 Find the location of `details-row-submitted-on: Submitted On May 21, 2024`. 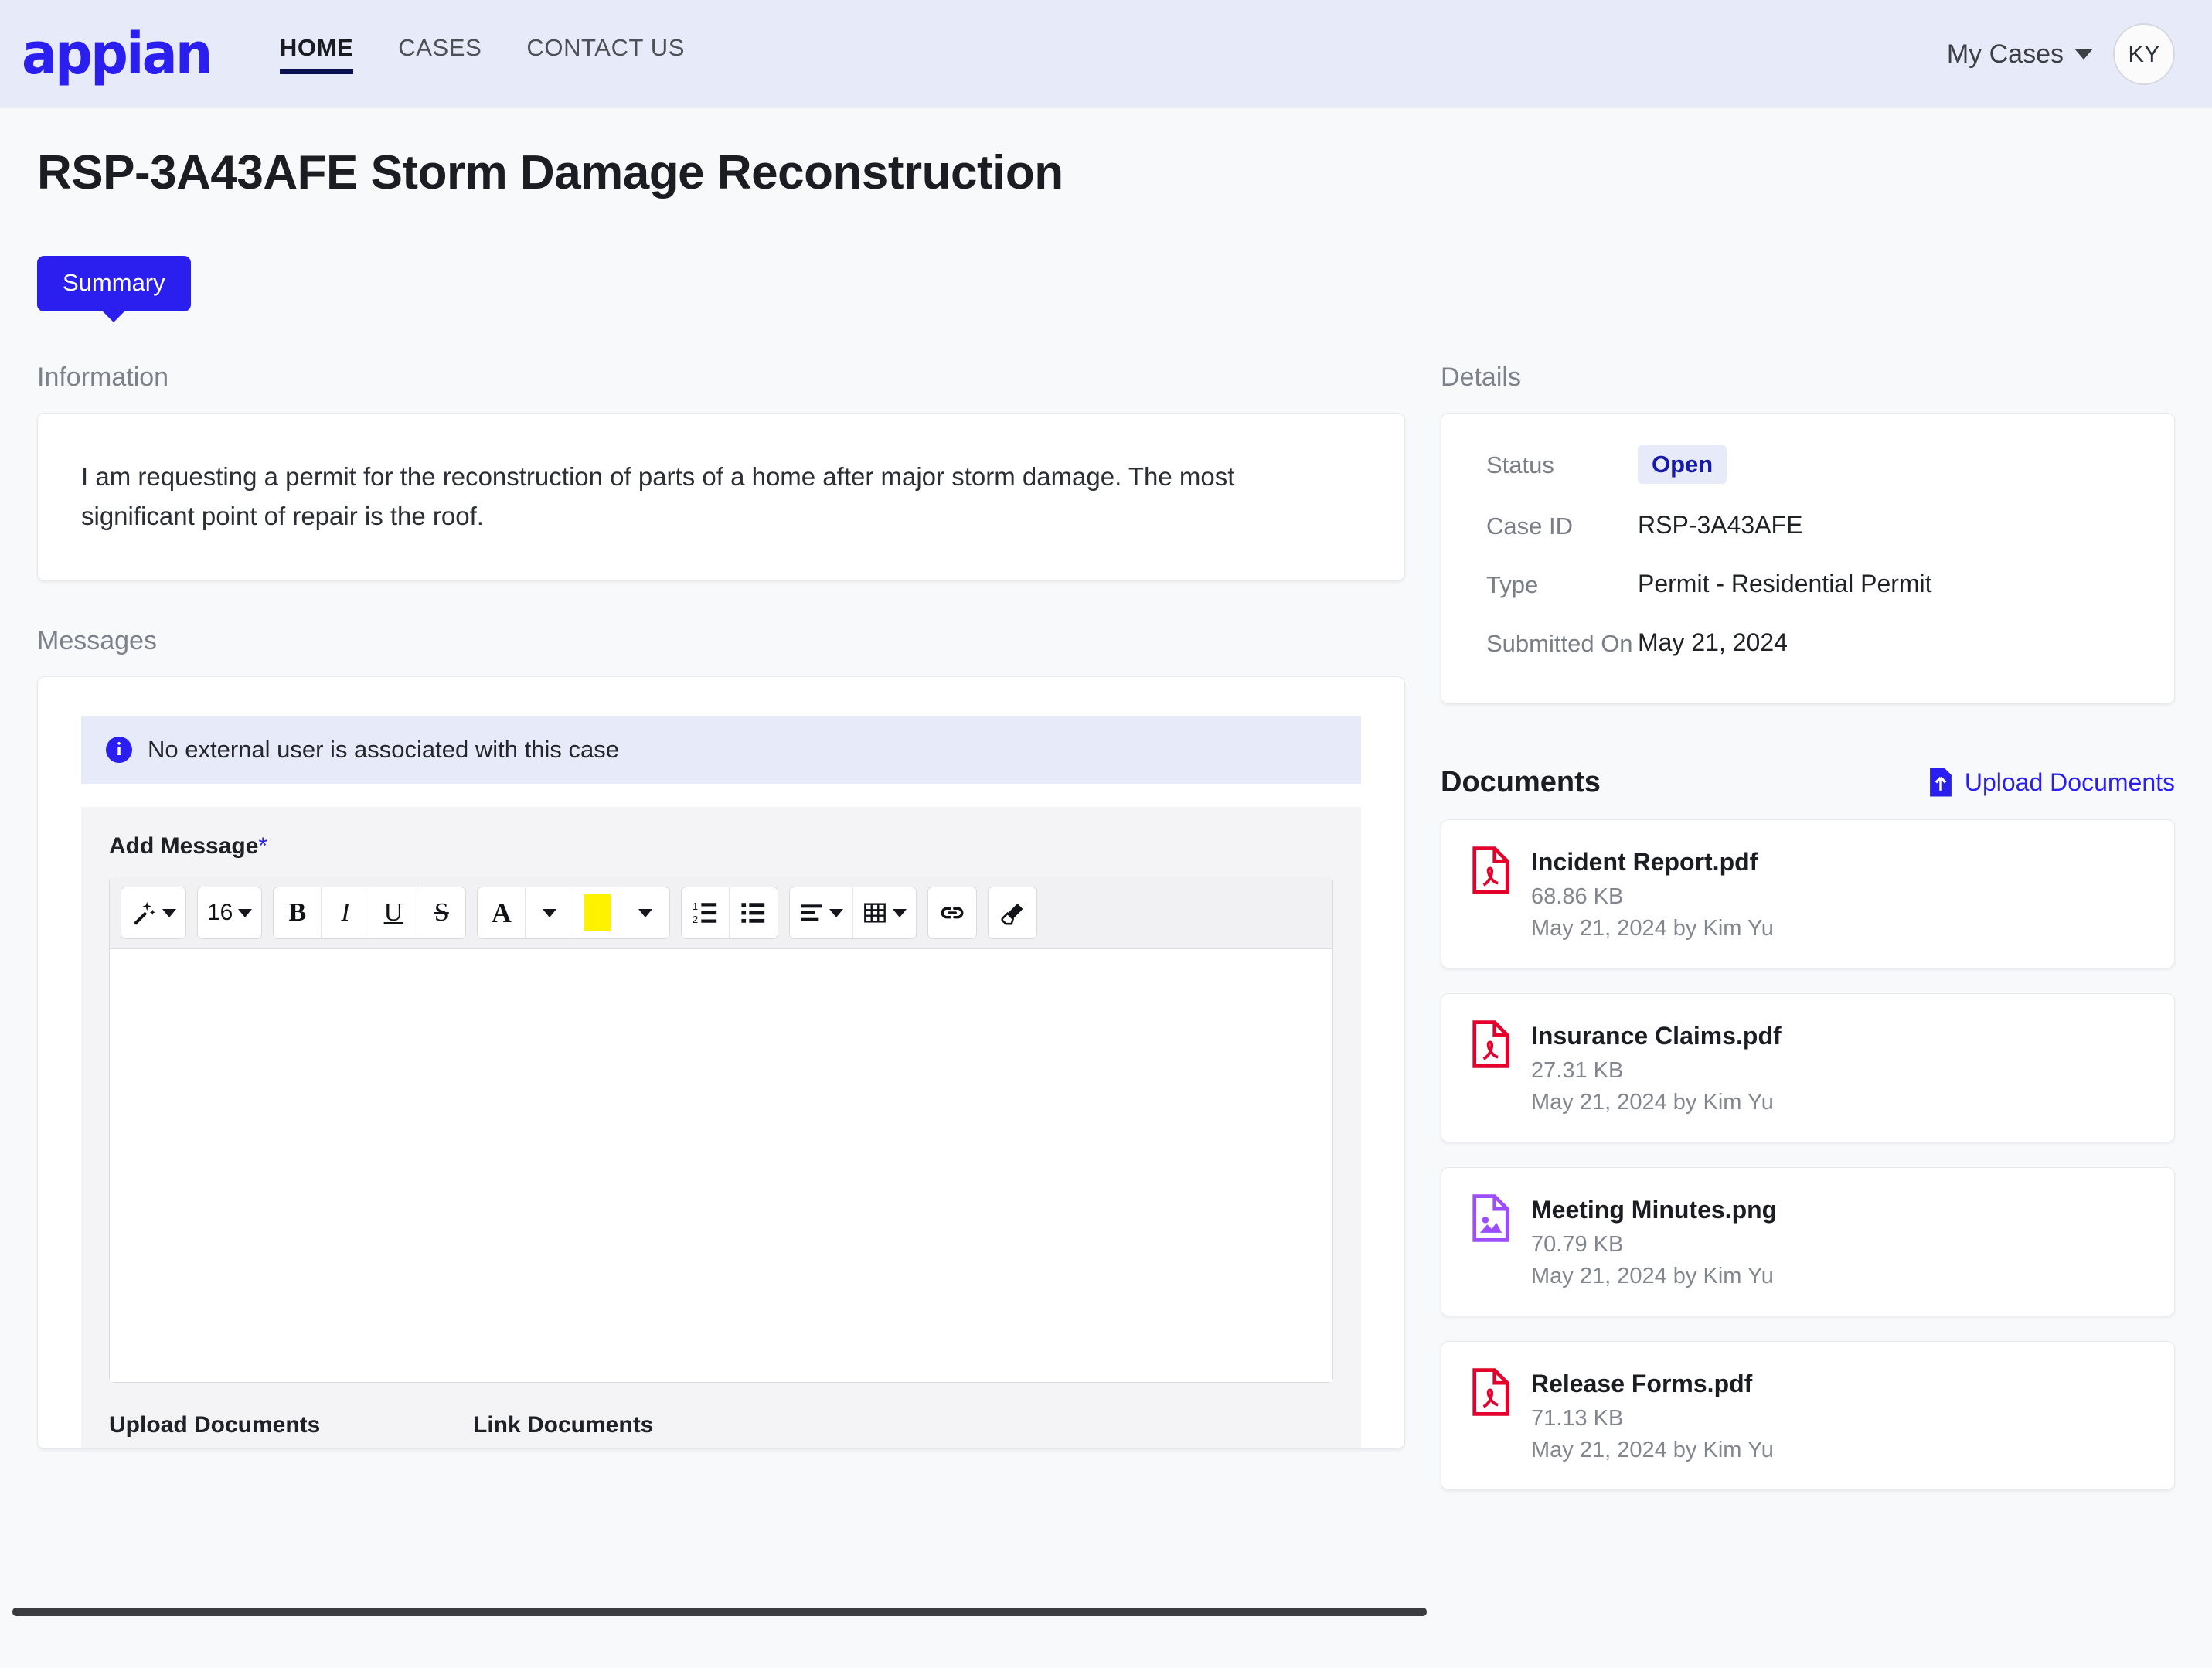

details-row-submitted-on: Submitted On May 21, 2024 is located at coordinates (1807, 644).